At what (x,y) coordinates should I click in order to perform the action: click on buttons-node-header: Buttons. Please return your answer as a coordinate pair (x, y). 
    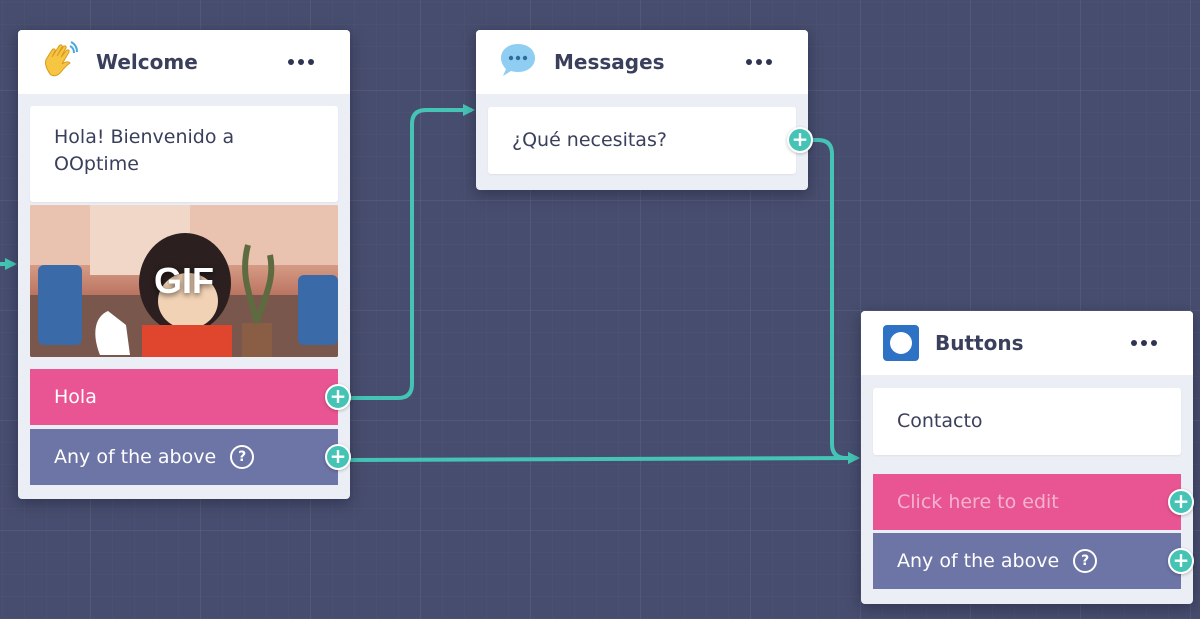
    Looking at the image, I should click on (1027, 343).